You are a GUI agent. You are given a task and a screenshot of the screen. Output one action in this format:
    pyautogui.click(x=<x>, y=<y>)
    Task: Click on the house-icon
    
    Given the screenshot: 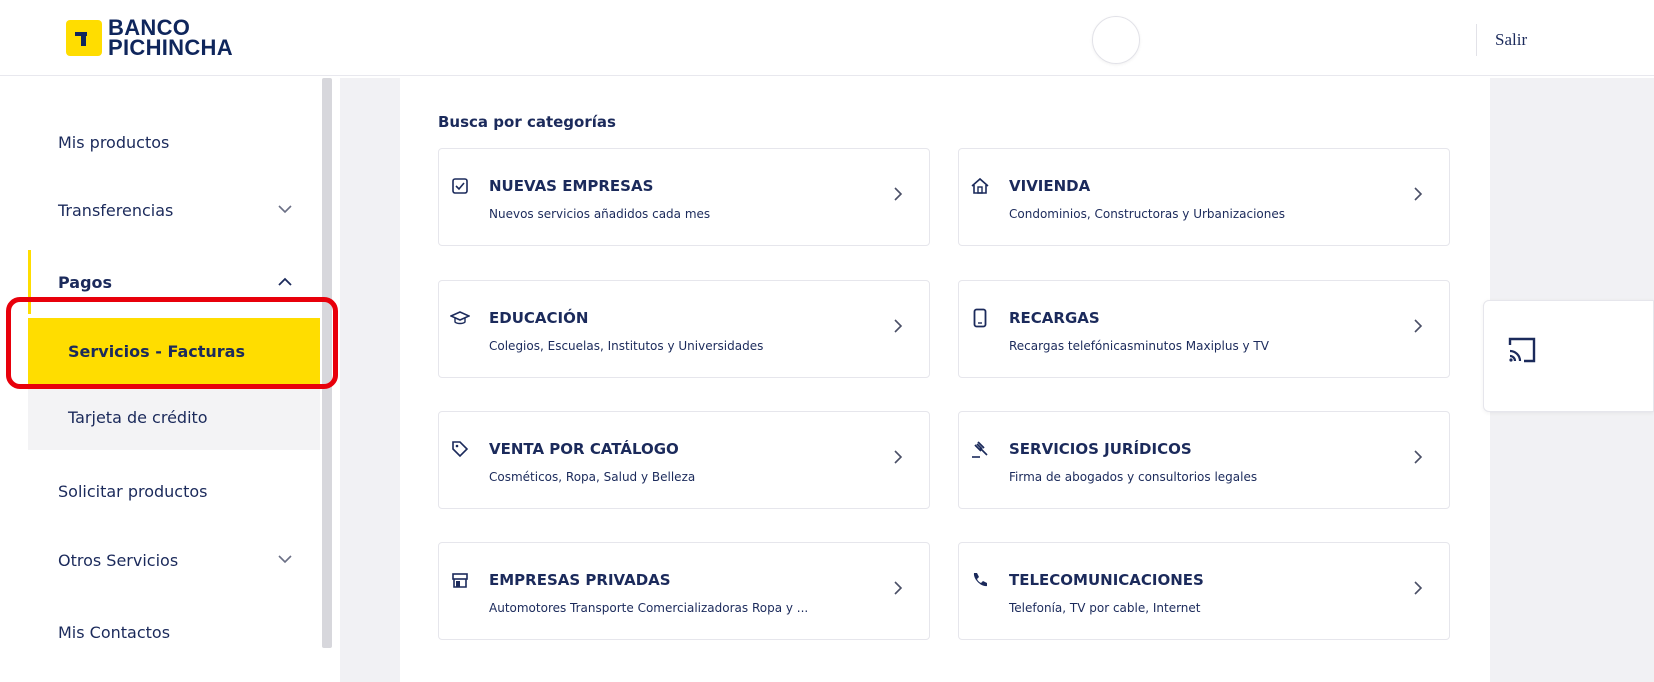 What is the action you would take?
    pyautogui.click(x=980, y=186)
    